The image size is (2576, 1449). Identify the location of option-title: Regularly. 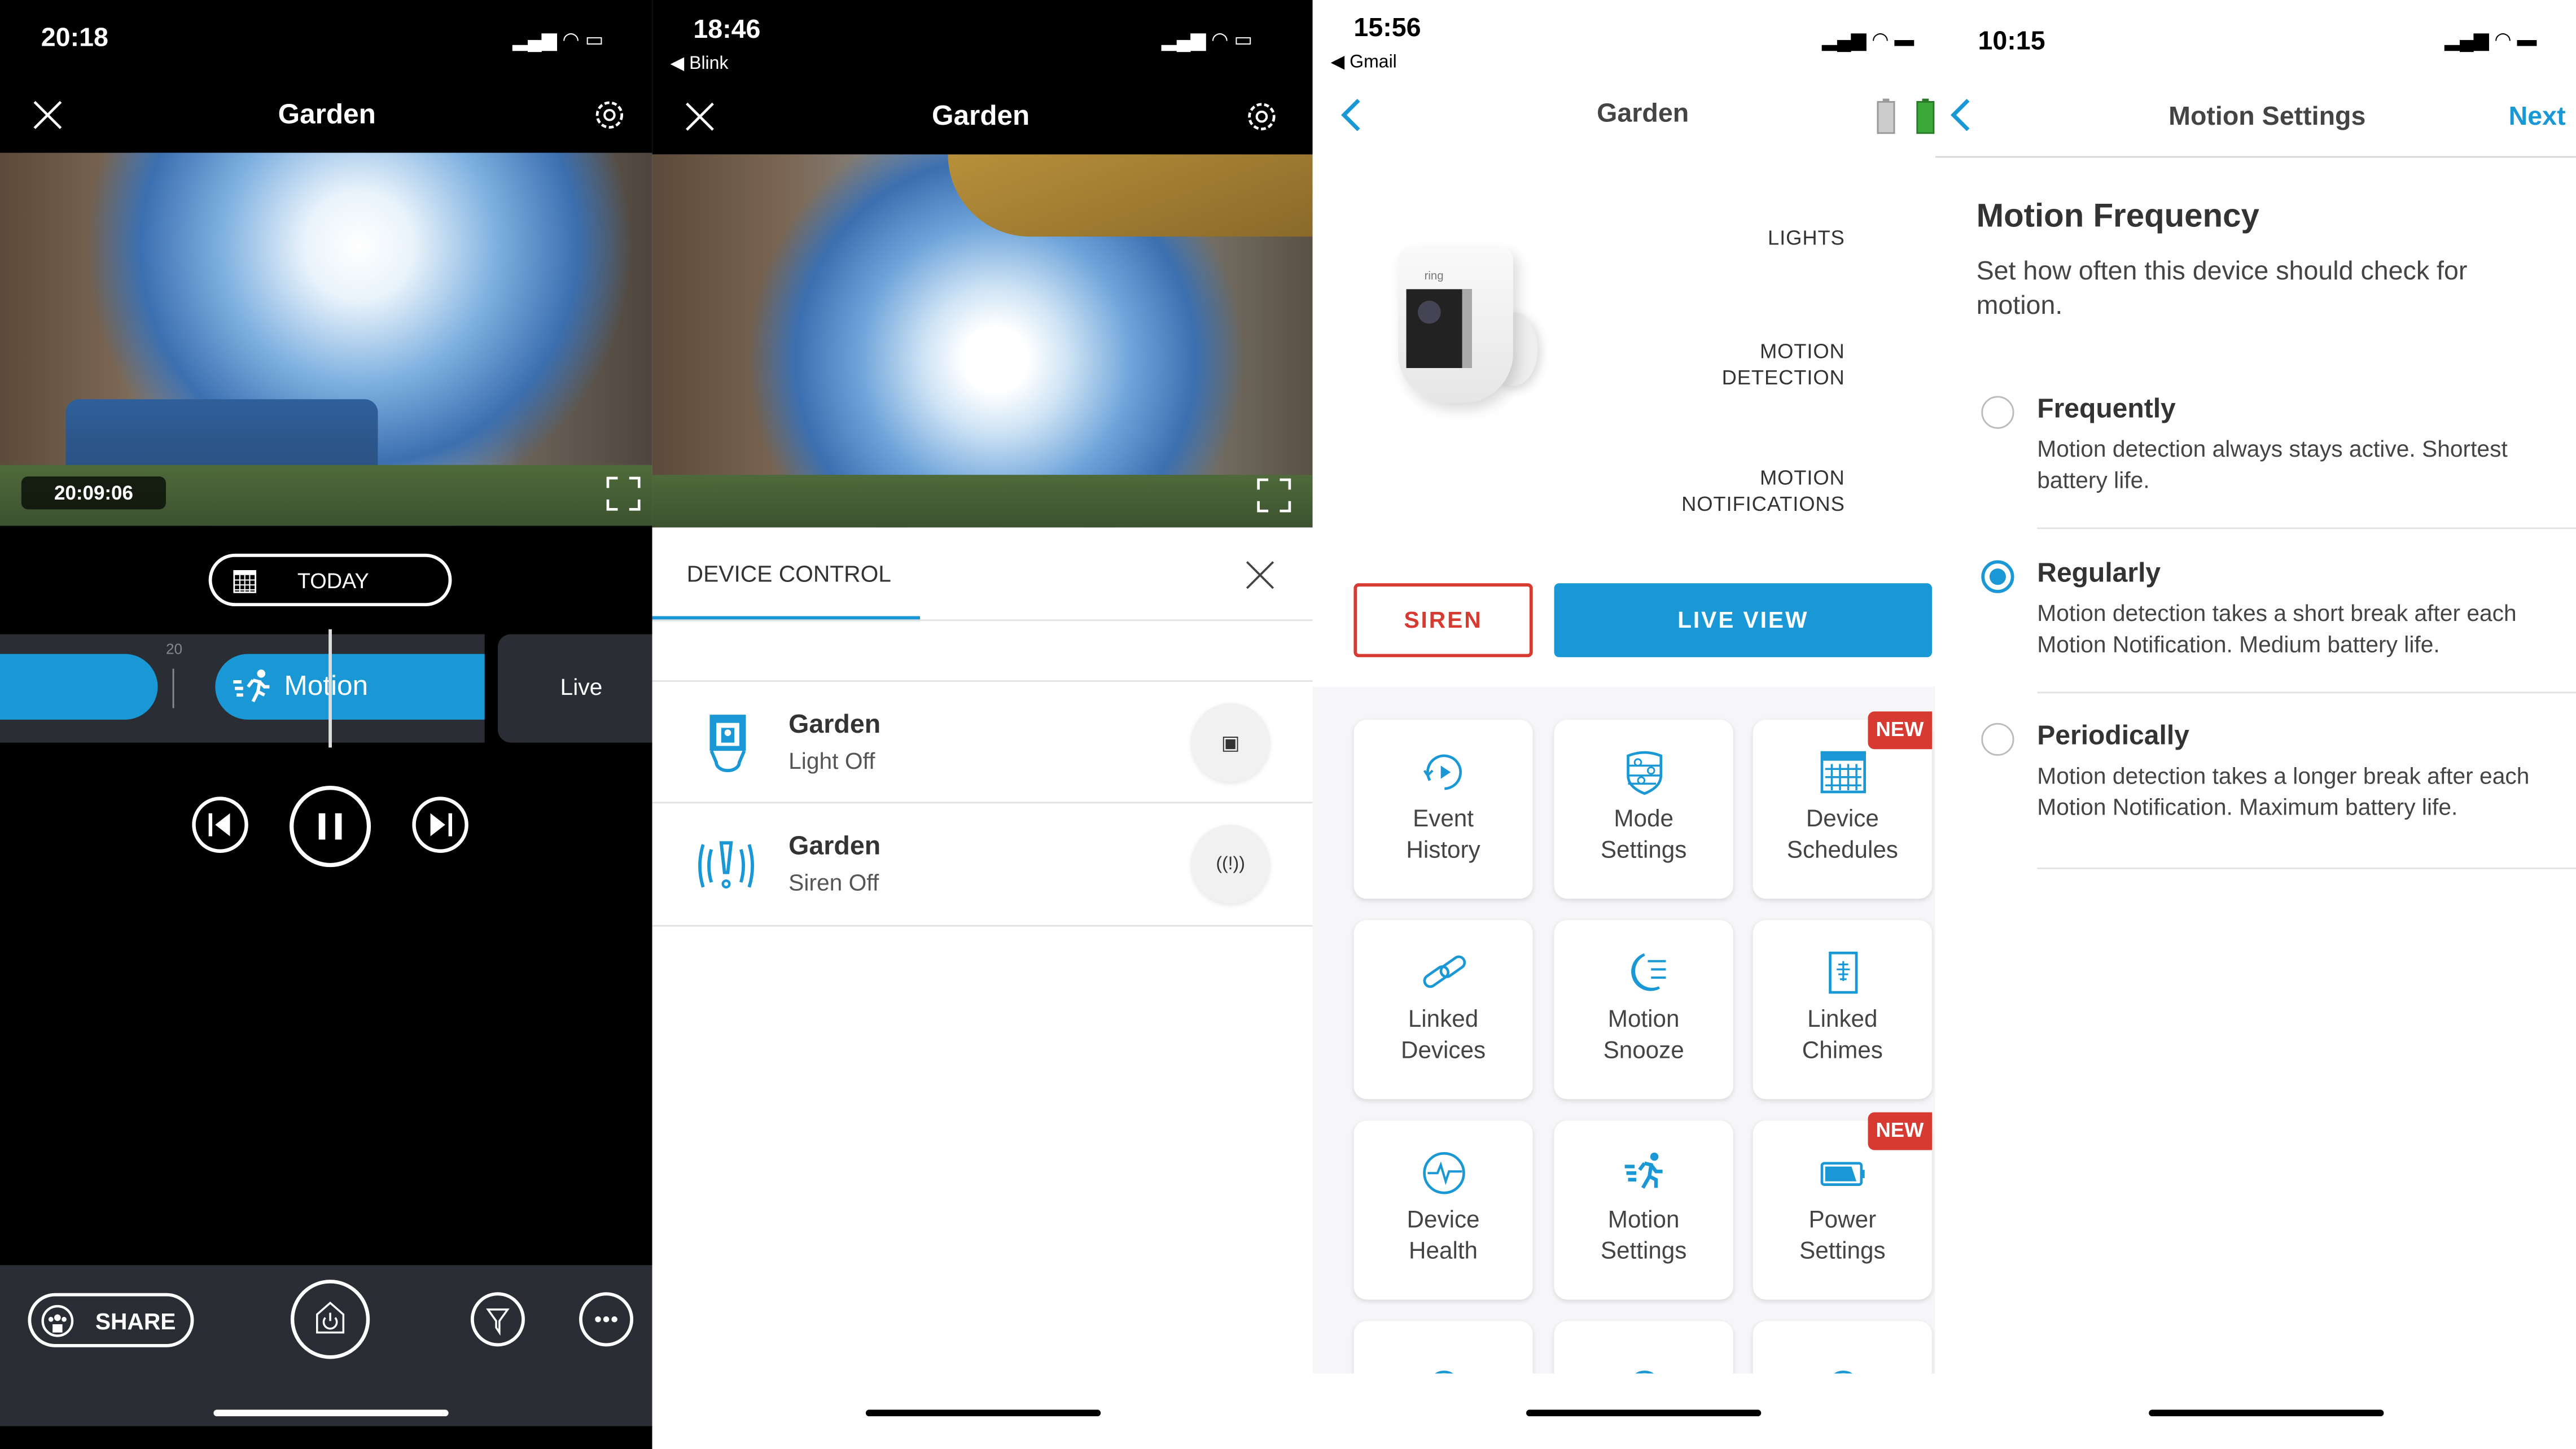
(2099, 574).